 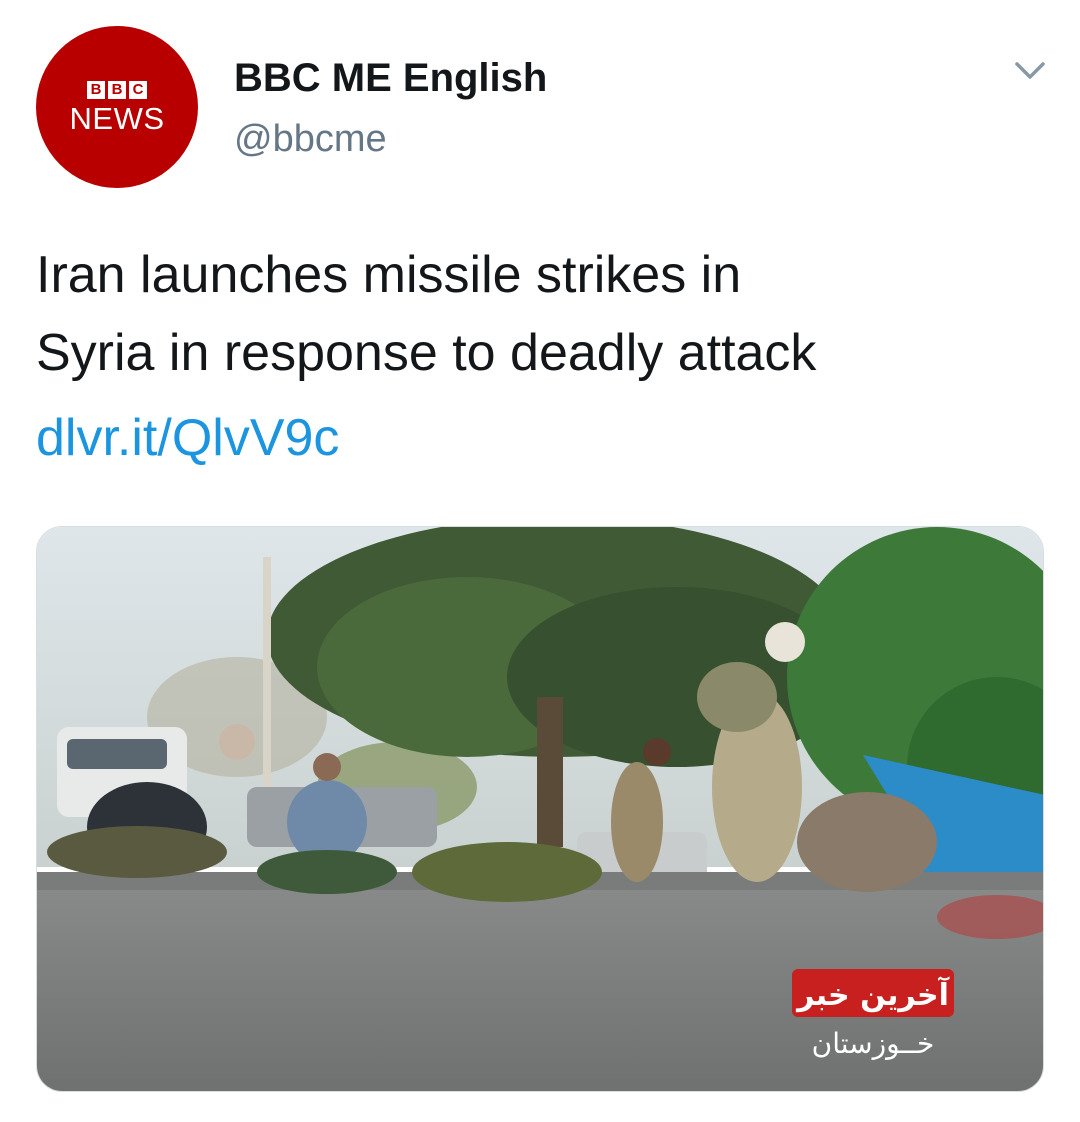 I want to click on bbc-logo-word: NEWS, so click(x=117, y=118).